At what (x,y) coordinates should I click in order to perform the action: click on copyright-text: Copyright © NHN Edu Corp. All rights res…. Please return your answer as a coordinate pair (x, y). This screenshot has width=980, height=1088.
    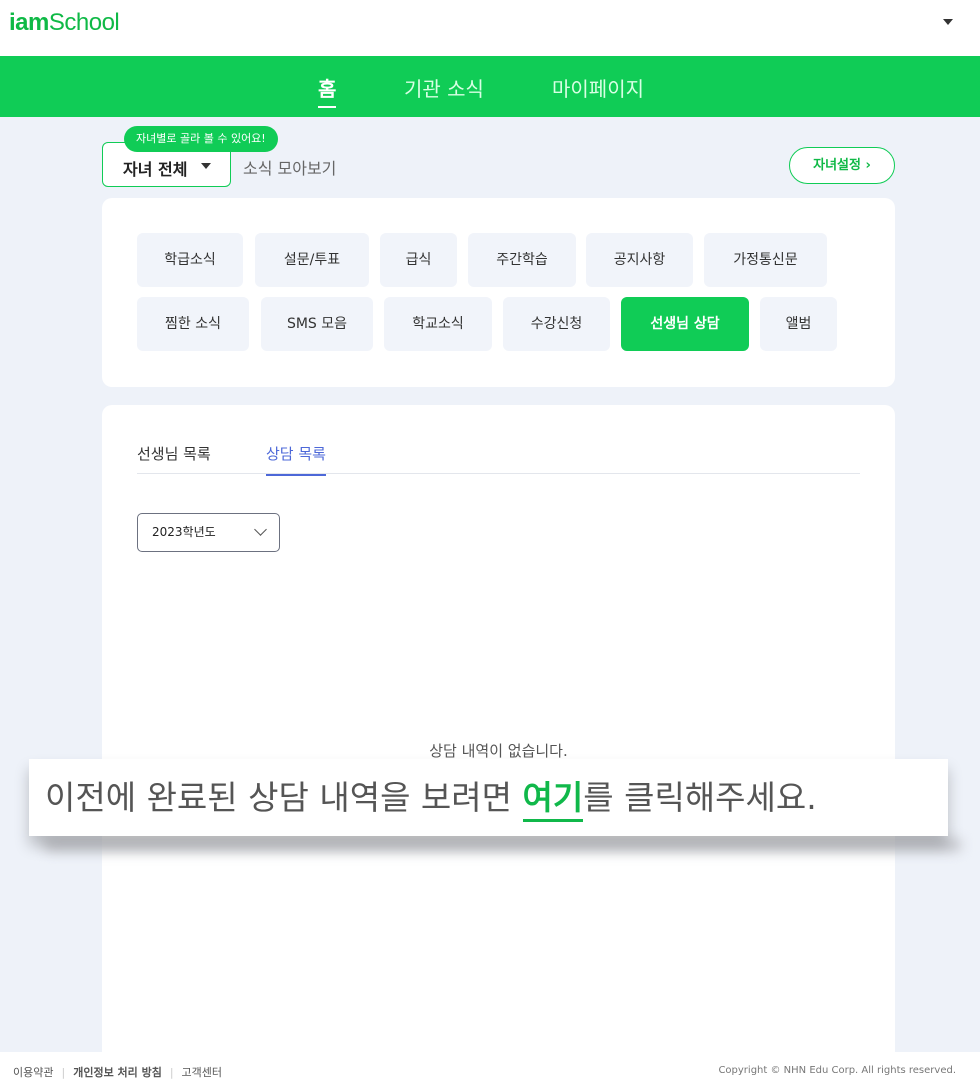
    Looking at the image, I should click on (837, 1070).